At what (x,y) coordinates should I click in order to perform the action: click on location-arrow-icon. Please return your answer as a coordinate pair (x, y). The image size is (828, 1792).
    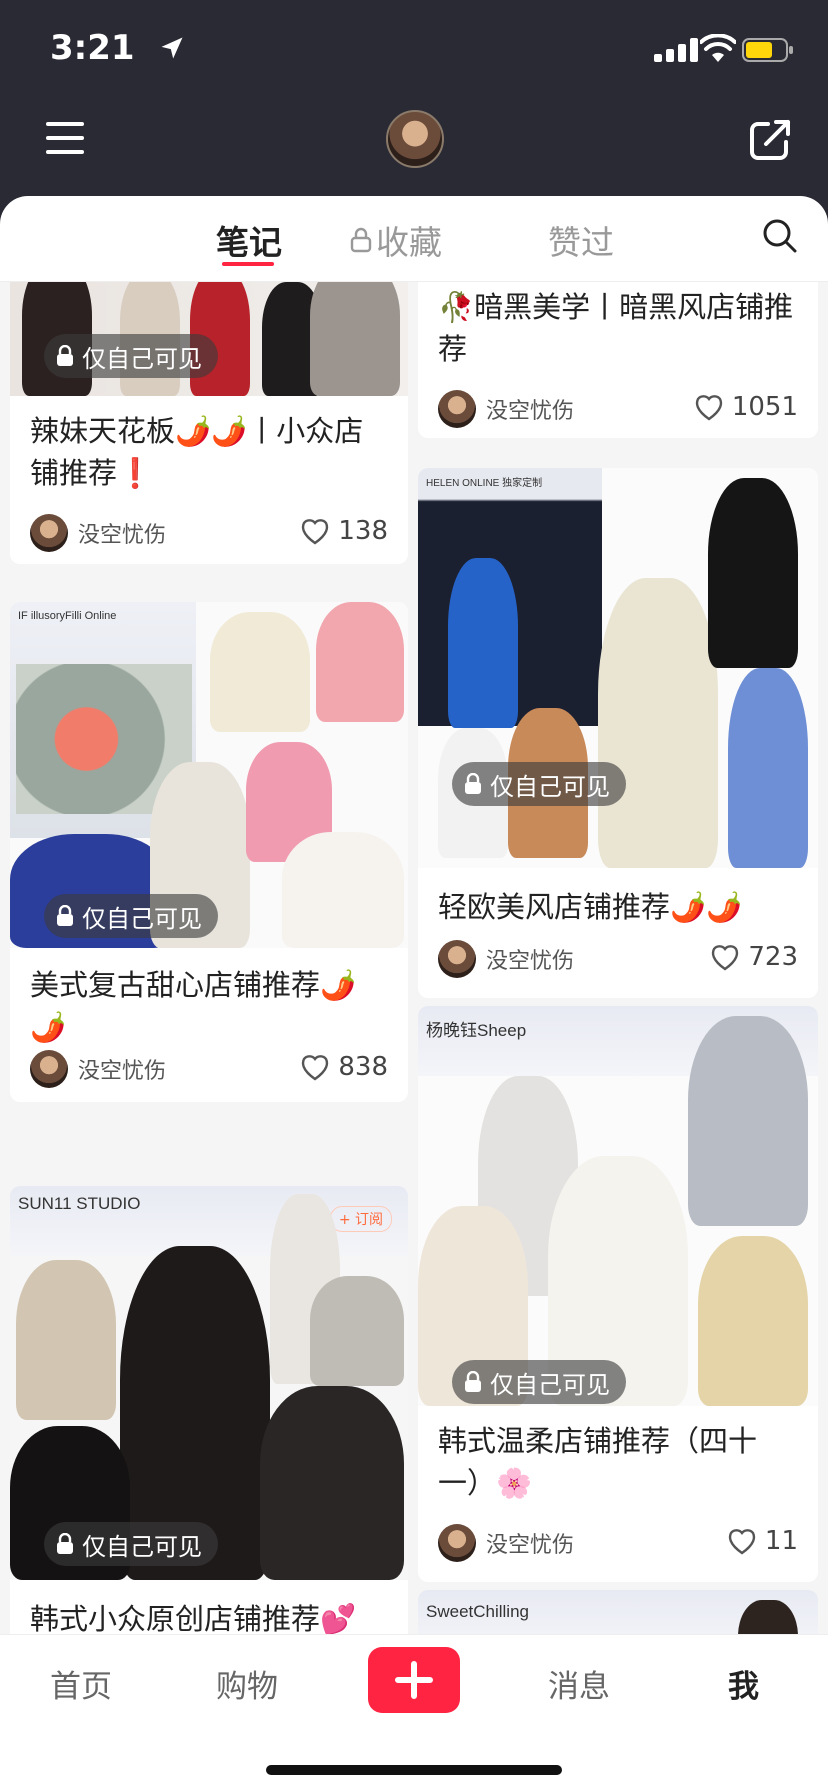
    Looking at the image, I should click on (172, 48).